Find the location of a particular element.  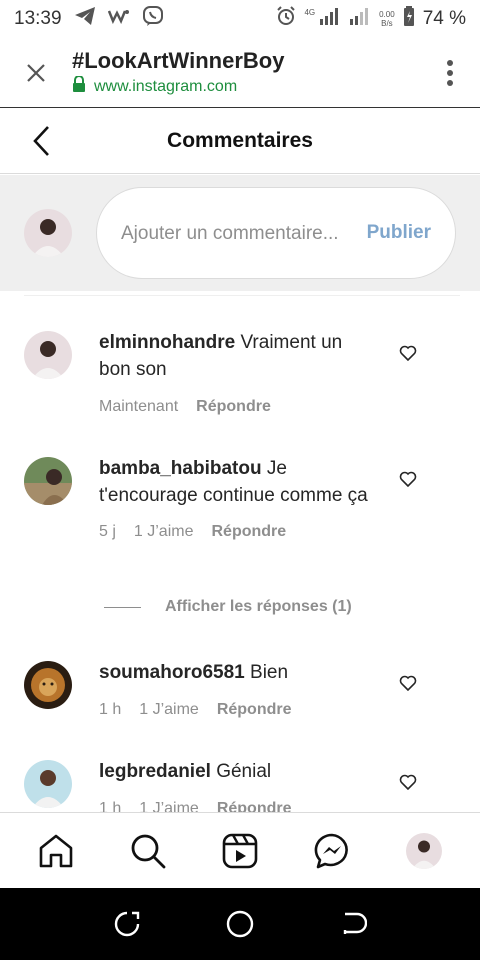

reels-icon is located at coordinates (240, 850).